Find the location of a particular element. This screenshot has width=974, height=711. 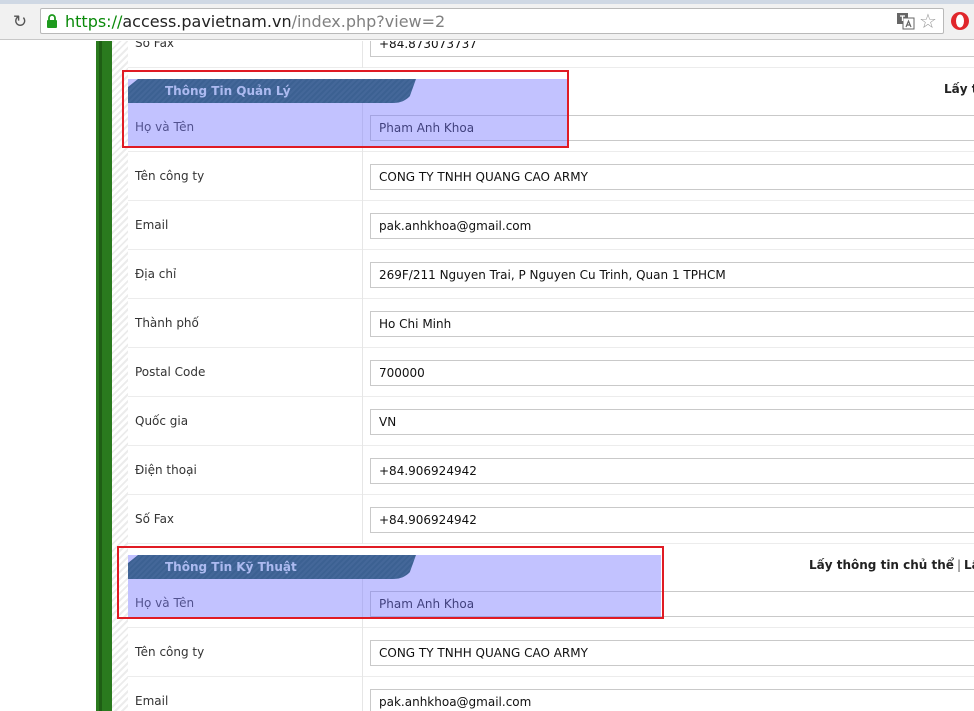

admin-email-field: pak.anhkhoa@gmail.com is located at coordinates (672, 226).